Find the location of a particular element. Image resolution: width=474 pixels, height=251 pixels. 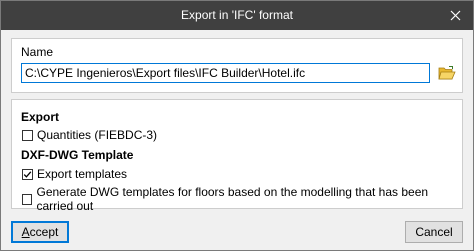

quantities-option: Quantities (FIEBDC-3) is located at coordinates (89, 135).